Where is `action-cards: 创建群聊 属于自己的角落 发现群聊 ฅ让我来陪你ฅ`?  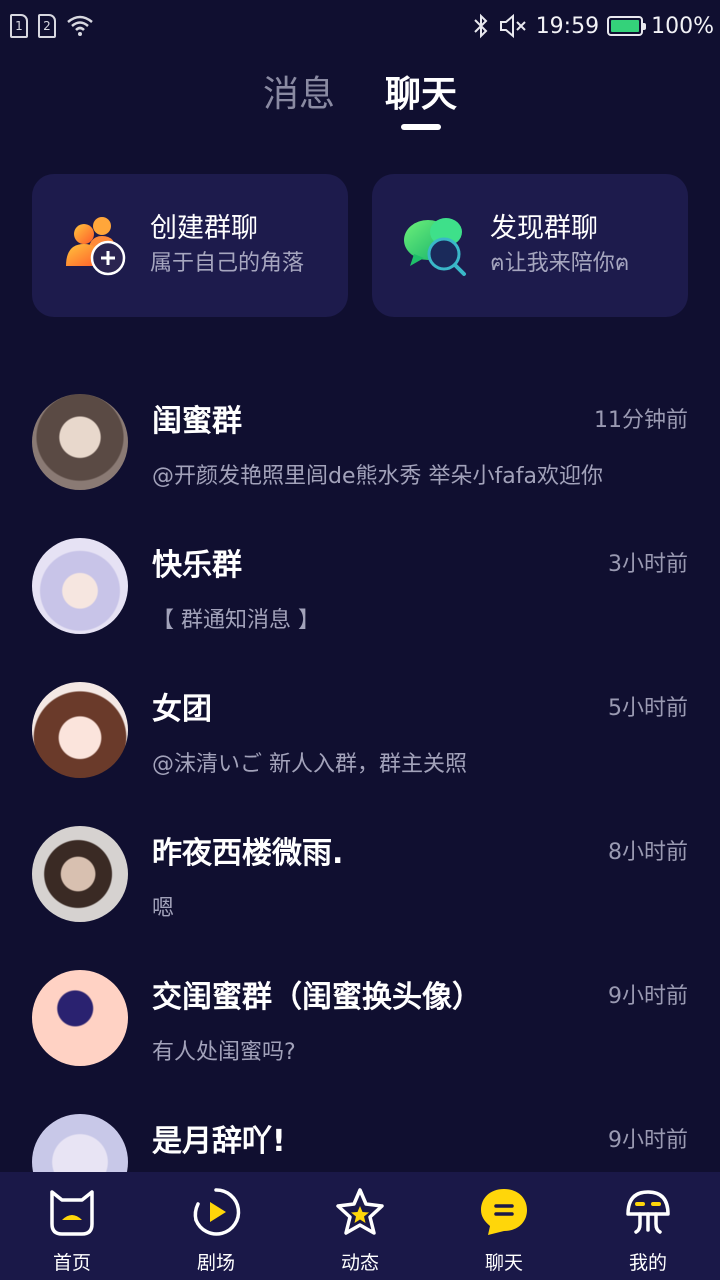
action-cards: 创建群聊 属于自己的角落 发现群聊 ฅ让我来陪你ฅ is located at coordinates (360, 245).